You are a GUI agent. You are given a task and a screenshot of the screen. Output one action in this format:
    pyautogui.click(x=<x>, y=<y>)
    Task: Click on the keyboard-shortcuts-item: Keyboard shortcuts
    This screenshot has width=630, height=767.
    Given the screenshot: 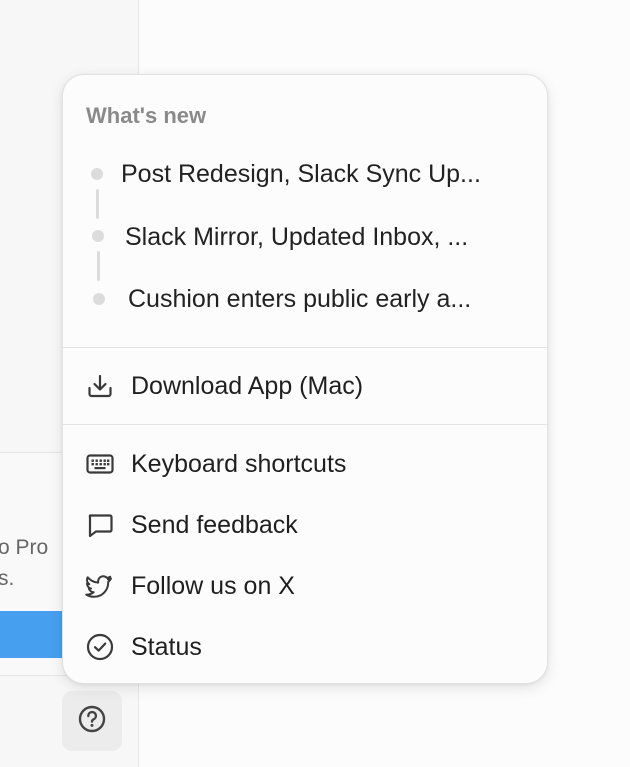 What is the action you would take?
    pyautogui.click(x=215, y=464)
    